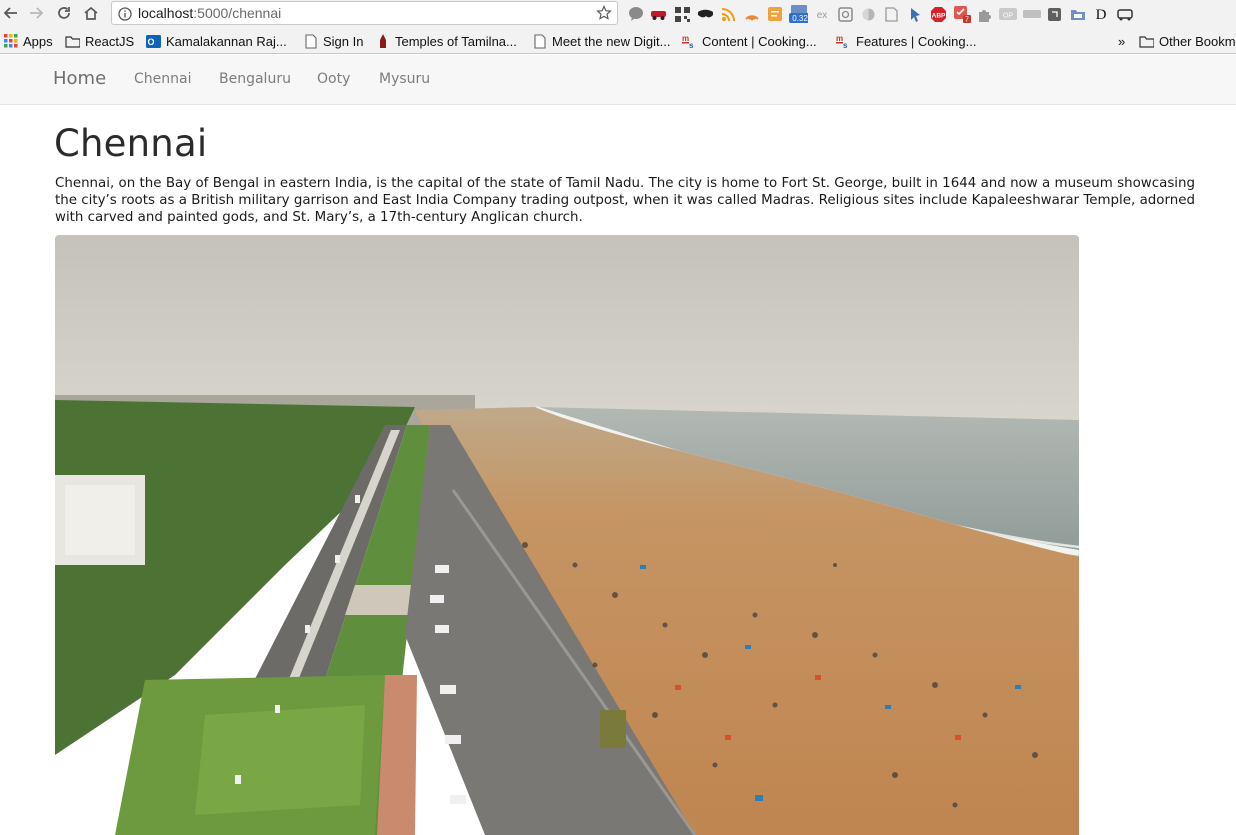  I want to click on home-icon, so click(91, 13).